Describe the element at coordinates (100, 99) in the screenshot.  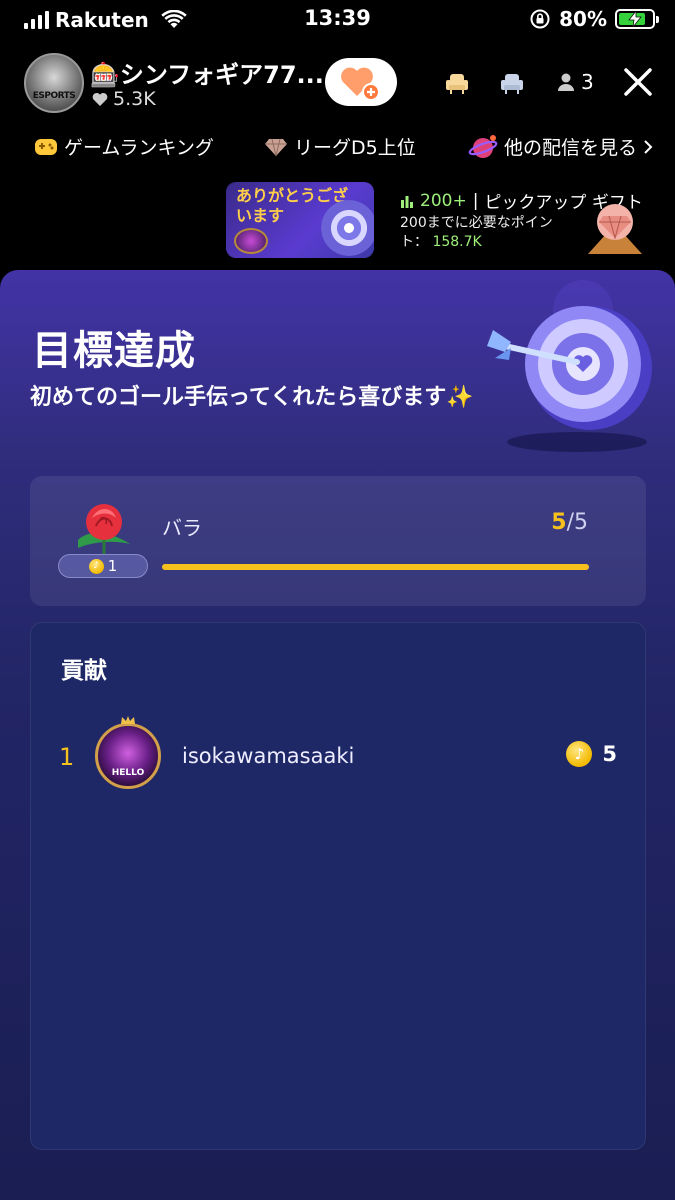
I see `heart-icon` at that location.